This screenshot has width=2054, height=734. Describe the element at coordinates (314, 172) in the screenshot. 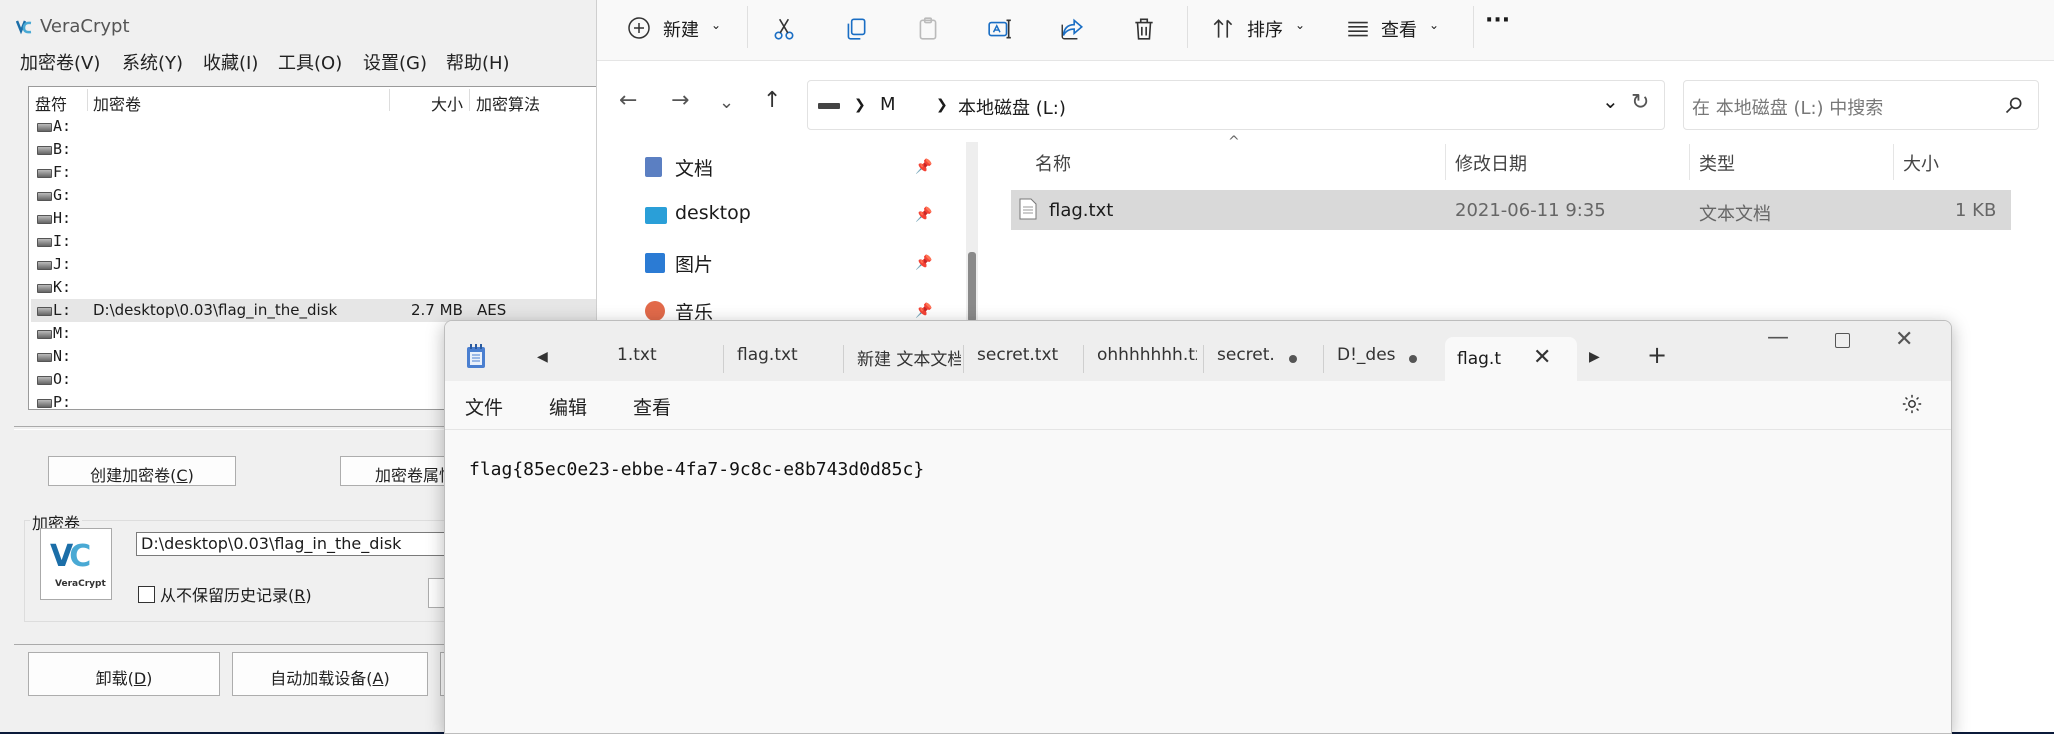

I see `drive-row: F:` at that location.